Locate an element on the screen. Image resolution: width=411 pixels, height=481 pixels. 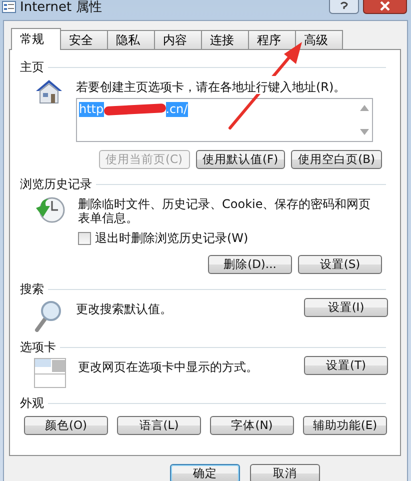
description-text: 更改搜索默认值。 is located at coordinates (124, 308).